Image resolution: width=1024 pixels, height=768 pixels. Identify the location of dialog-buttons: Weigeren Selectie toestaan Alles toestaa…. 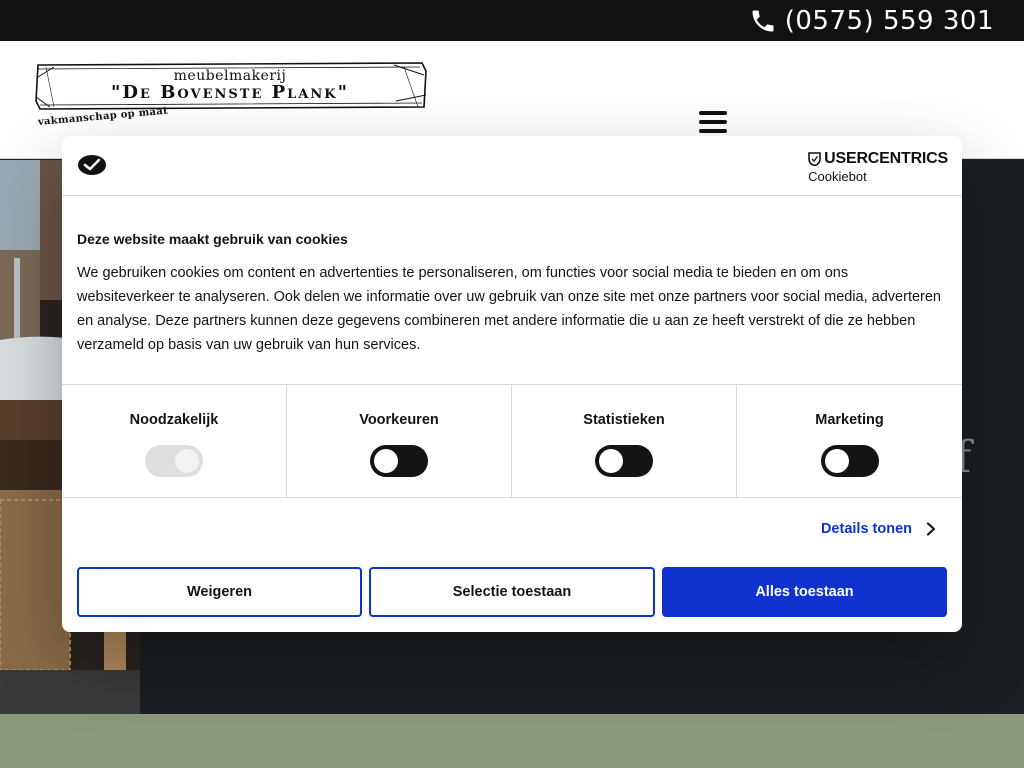
(512, 592).